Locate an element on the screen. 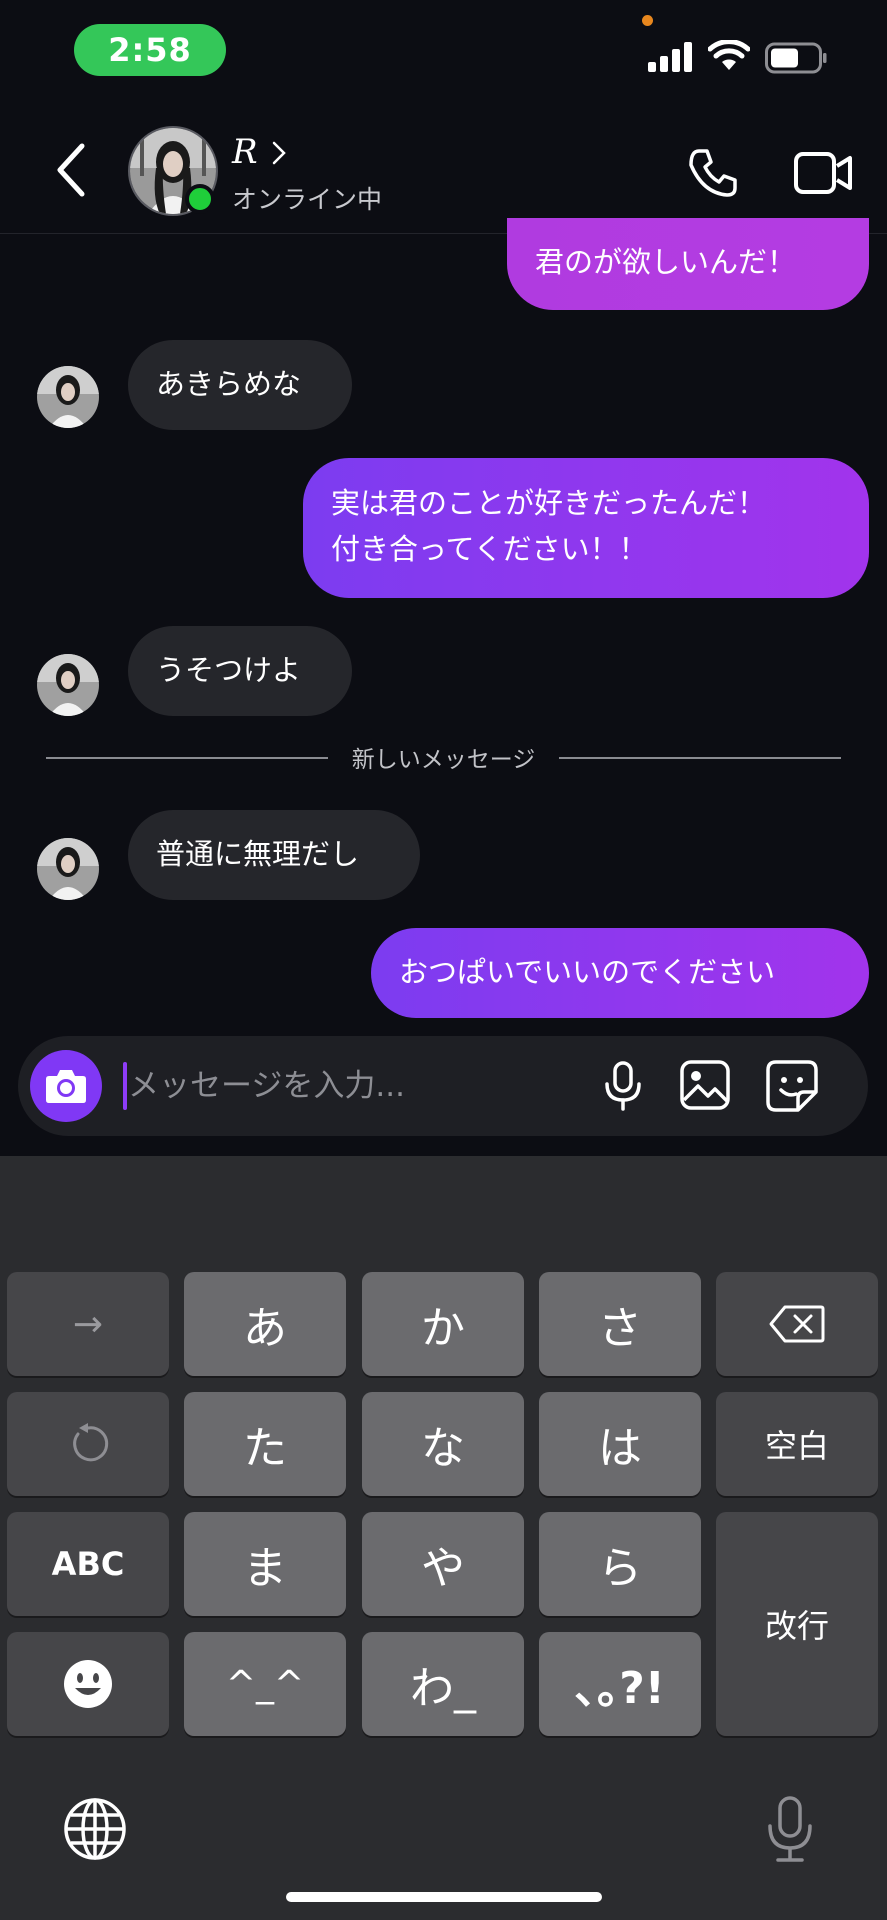 The height and width of the screenshot is (1920, 887). gallery-button is located at coordinates (705, 1085).